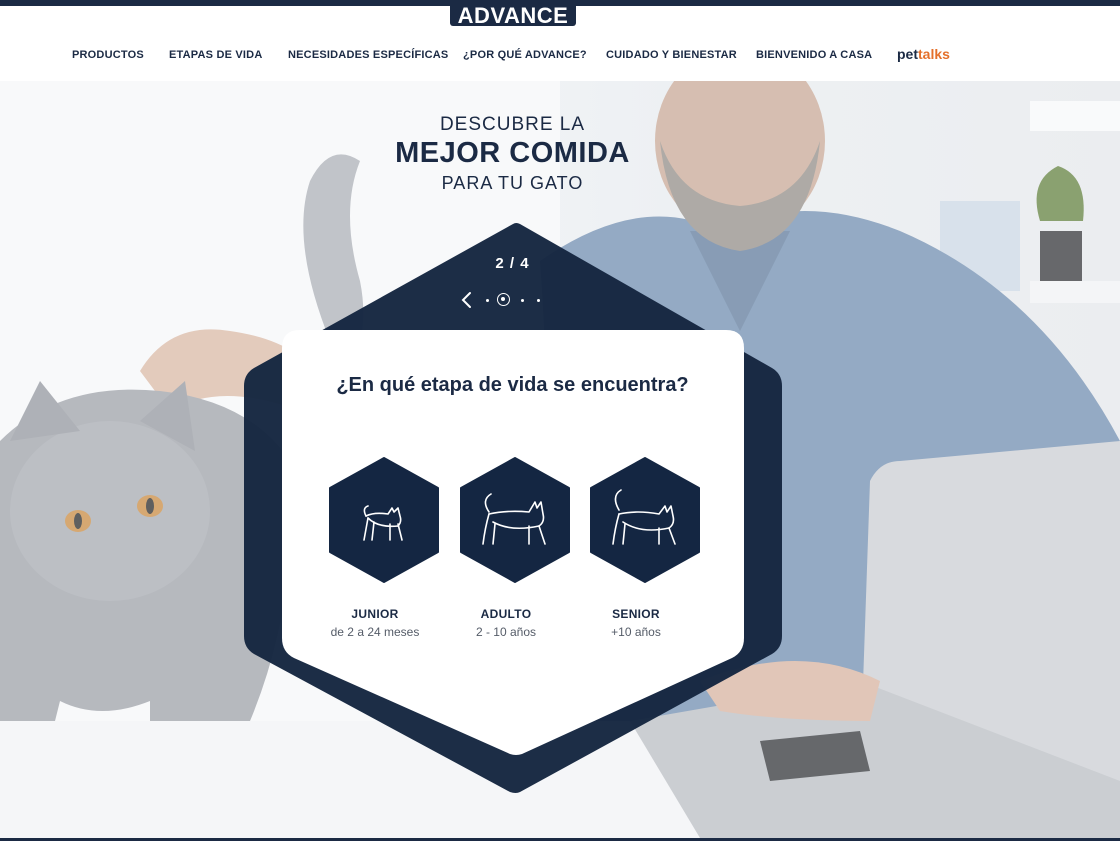  What do you see at coordinates (368, 55) in the screenshot?
I see `nav-necesidades: NECESIDADES ESPECÍFICAS` at bounding box center [368, 55].